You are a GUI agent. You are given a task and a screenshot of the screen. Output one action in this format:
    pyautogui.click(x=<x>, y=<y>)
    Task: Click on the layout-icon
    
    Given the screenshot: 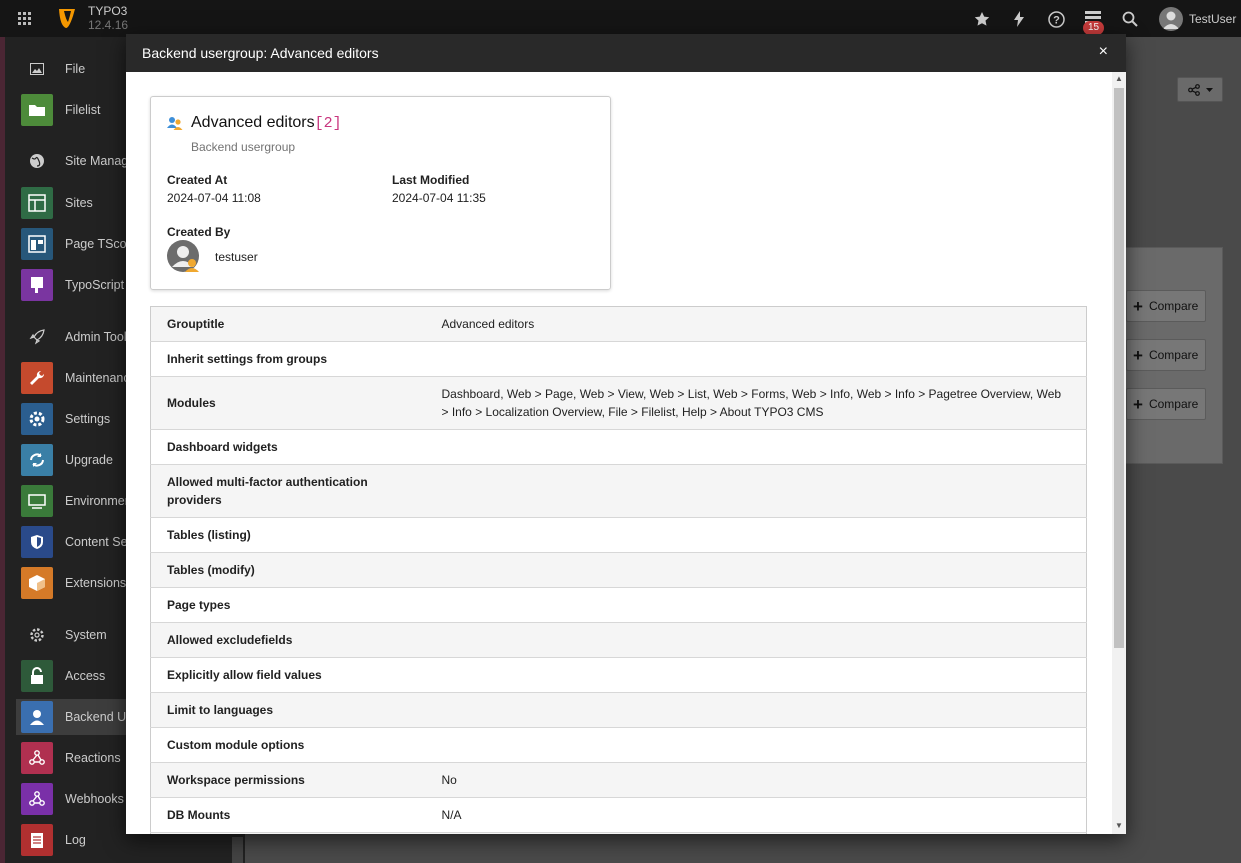 What is the action you would take?
    pyautogui.click(x=37, y=244)
    